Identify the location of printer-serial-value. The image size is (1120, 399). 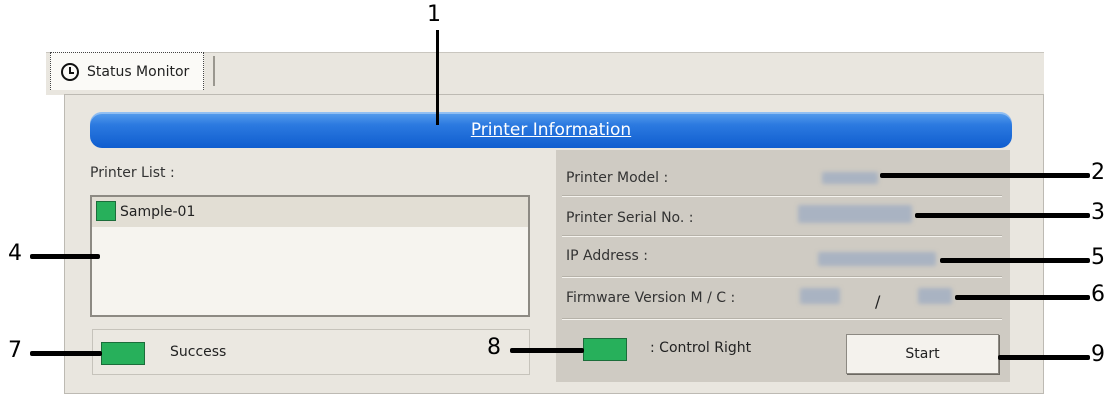
(855, 214).